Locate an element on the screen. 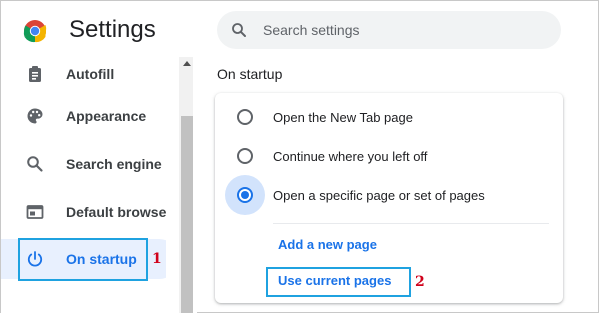 The height and width of the screenshot is (313, 599). scroll-up-arrow-icon is located at coordinates (187, 63).